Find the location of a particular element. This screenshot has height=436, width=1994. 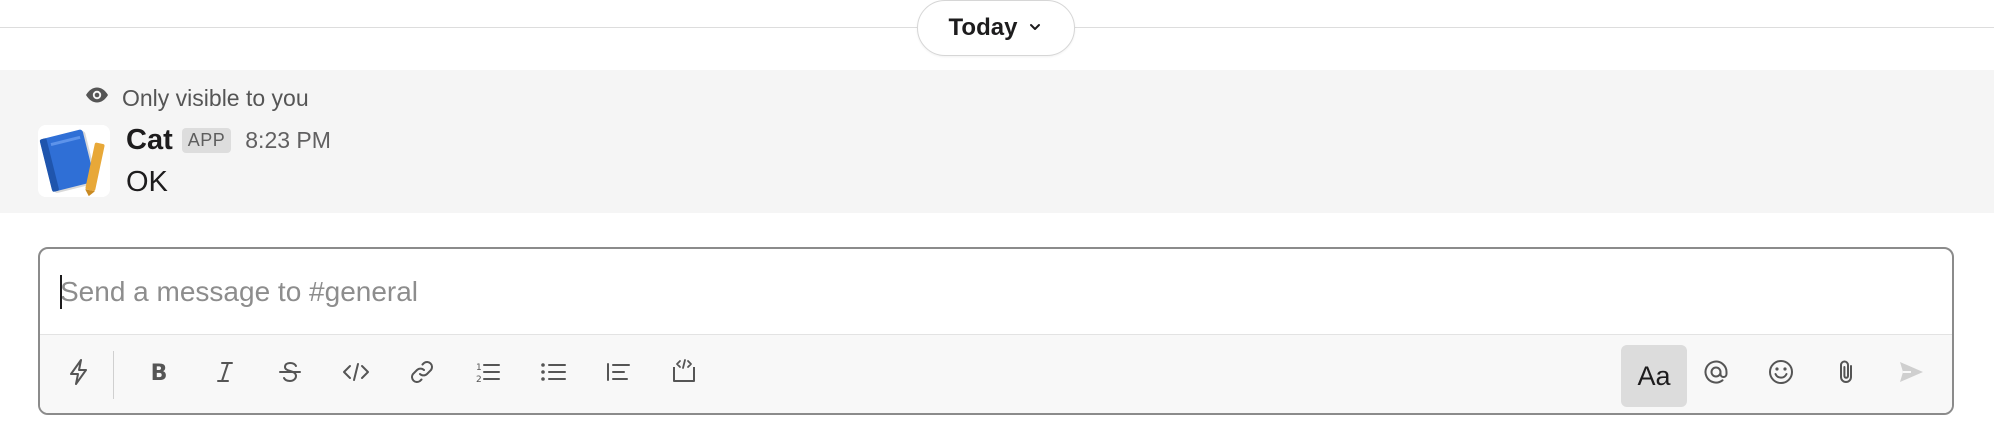

visibility-note: Only visible to you is located at coordinates (196, 98).